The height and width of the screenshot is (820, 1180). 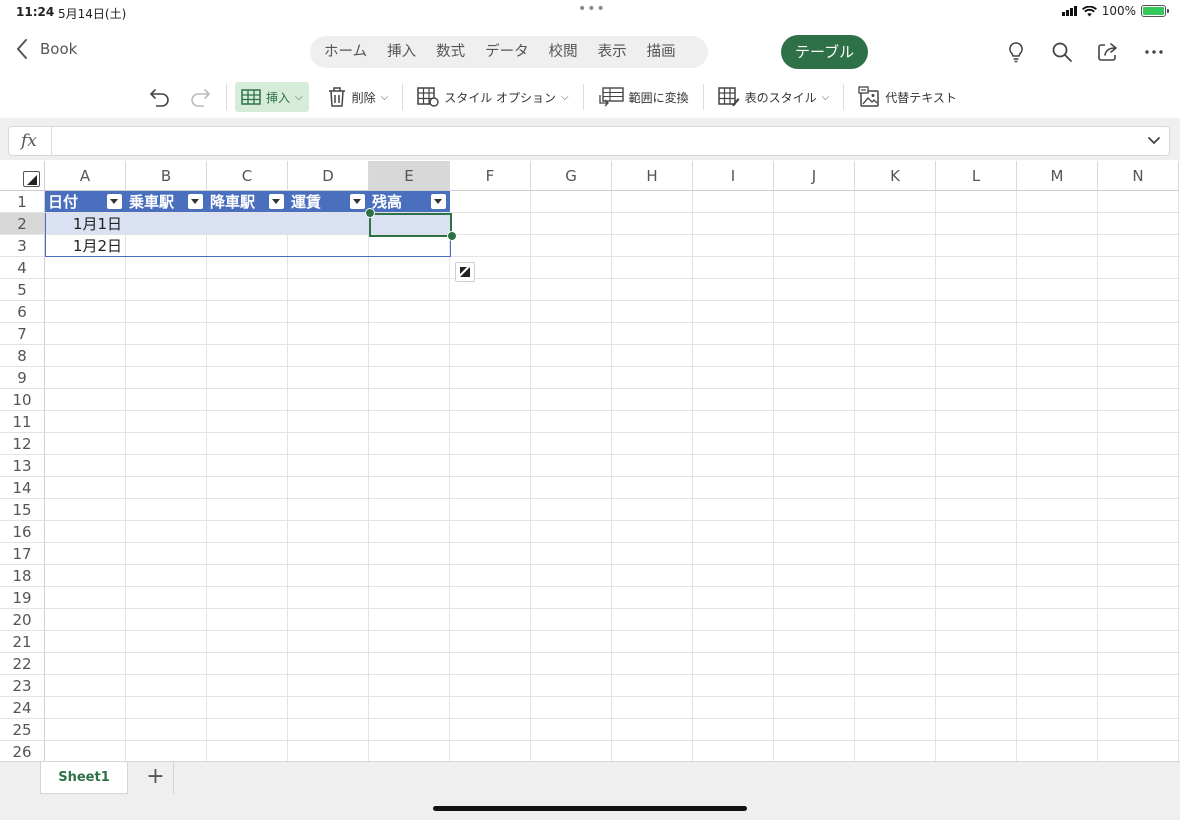 What do you see at coordinates (583, 97) in the screenshot?
I see `ribbon-divider` at bounding box center [583, 97].